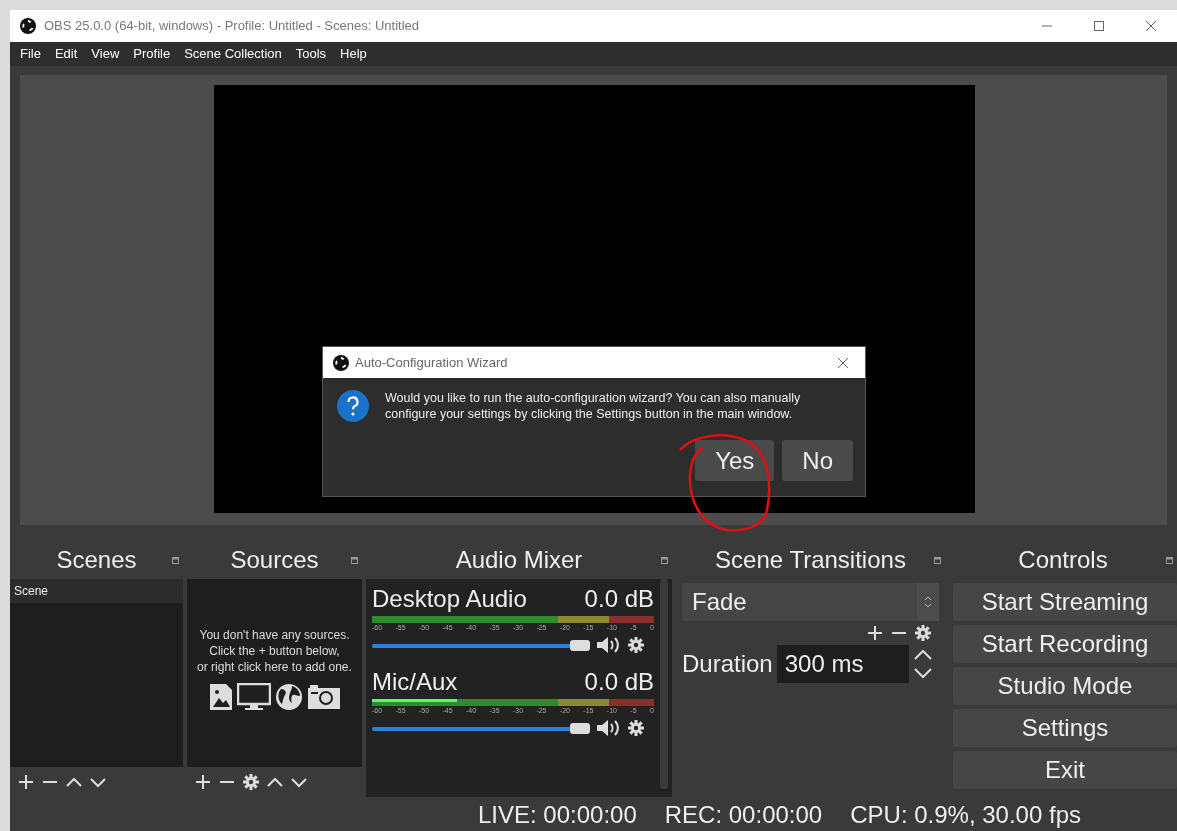 The height and width of the screenshot is (831, 1177). I want to click on camera-icon, so click(323, 697).